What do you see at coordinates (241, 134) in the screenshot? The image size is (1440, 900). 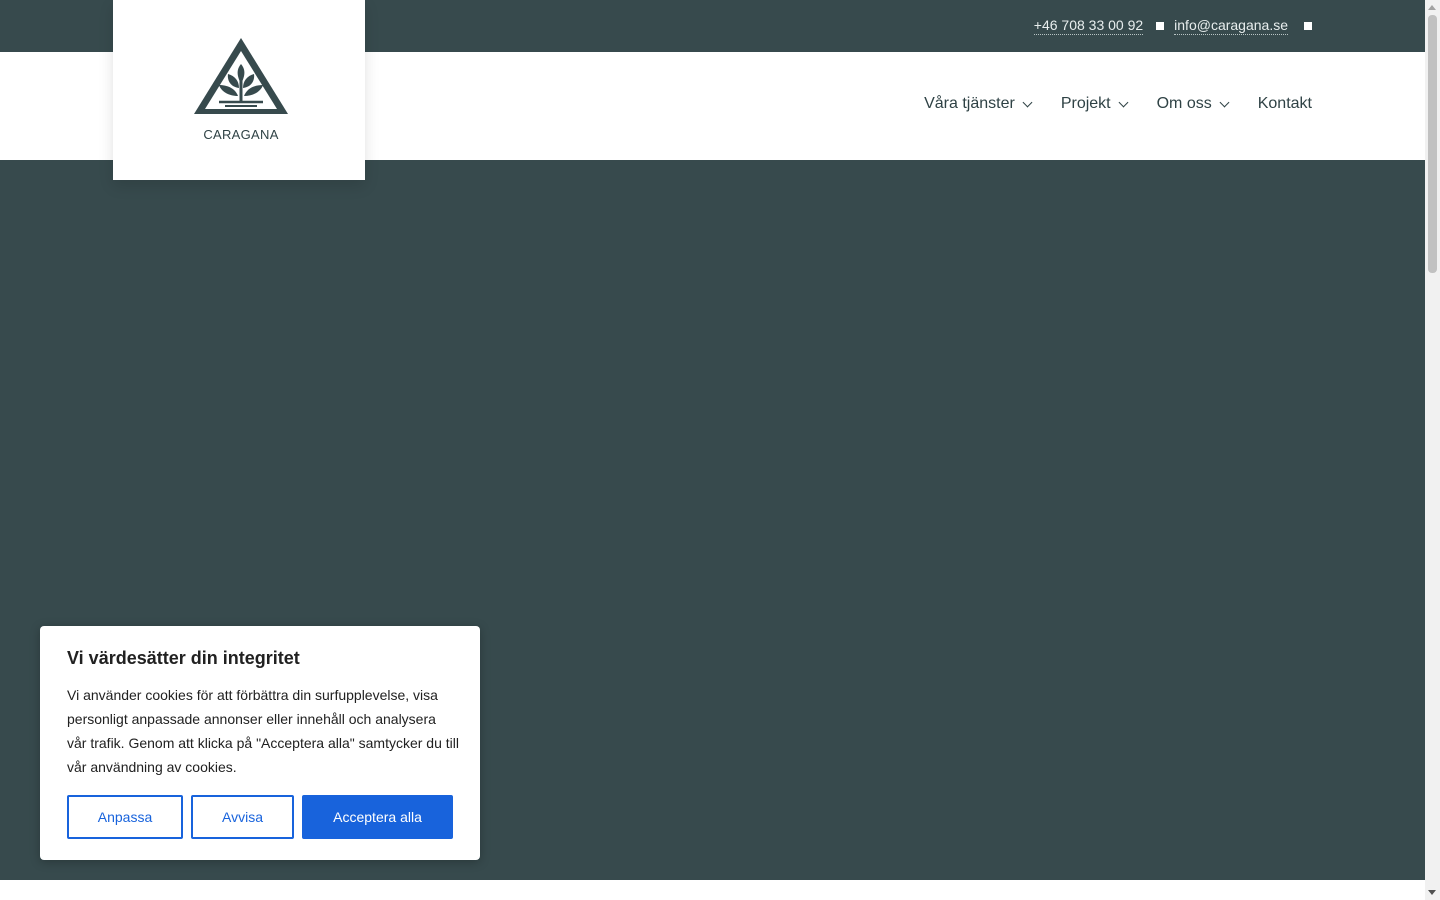 I see `logo-wordmark: CARAGANA` at bounding box center [241, 134].